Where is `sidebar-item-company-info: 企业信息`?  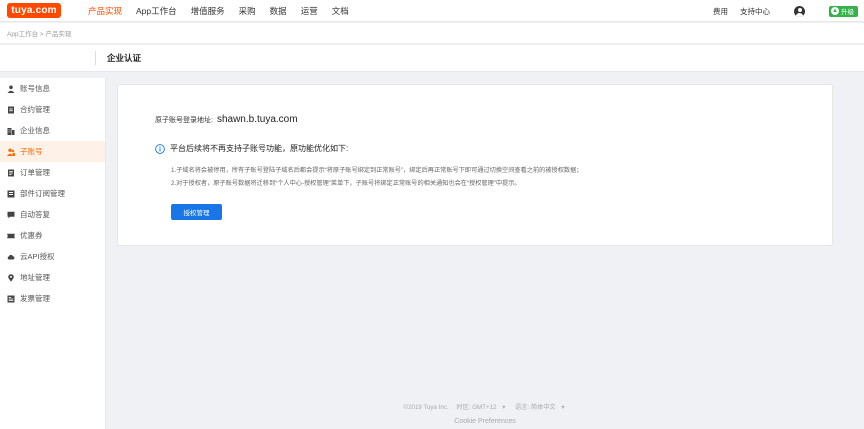
sidebar-item-company-info: 企业信息 is located at coordinates (52, 130).